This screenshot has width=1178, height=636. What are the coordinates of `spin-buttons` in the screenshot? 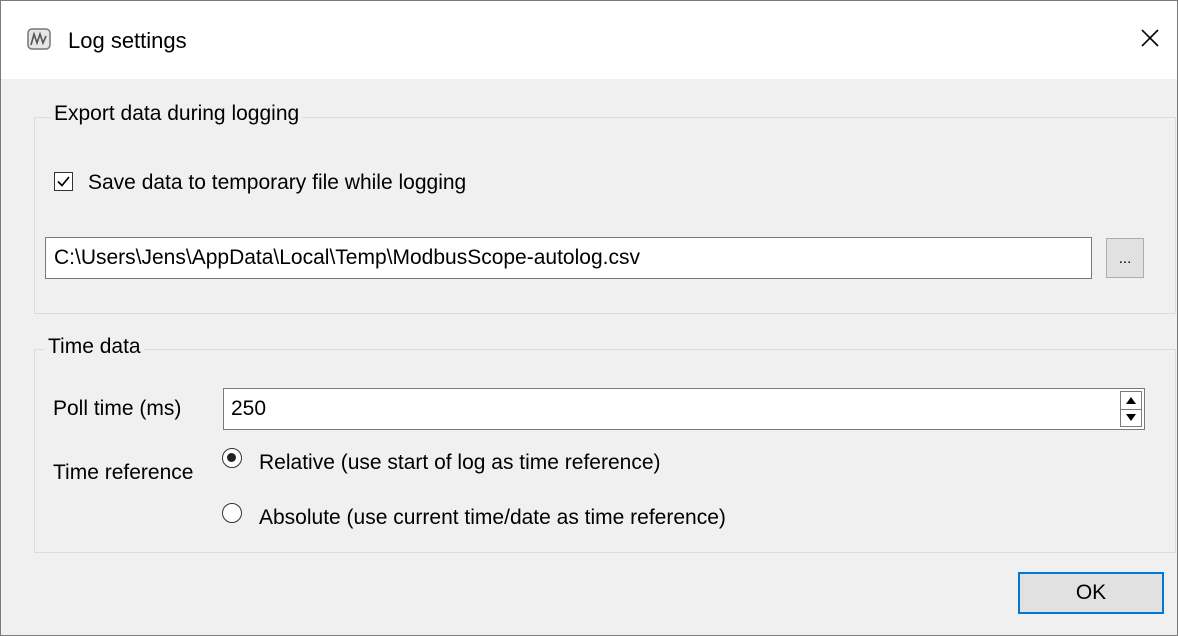 It's located at (1131, 409).